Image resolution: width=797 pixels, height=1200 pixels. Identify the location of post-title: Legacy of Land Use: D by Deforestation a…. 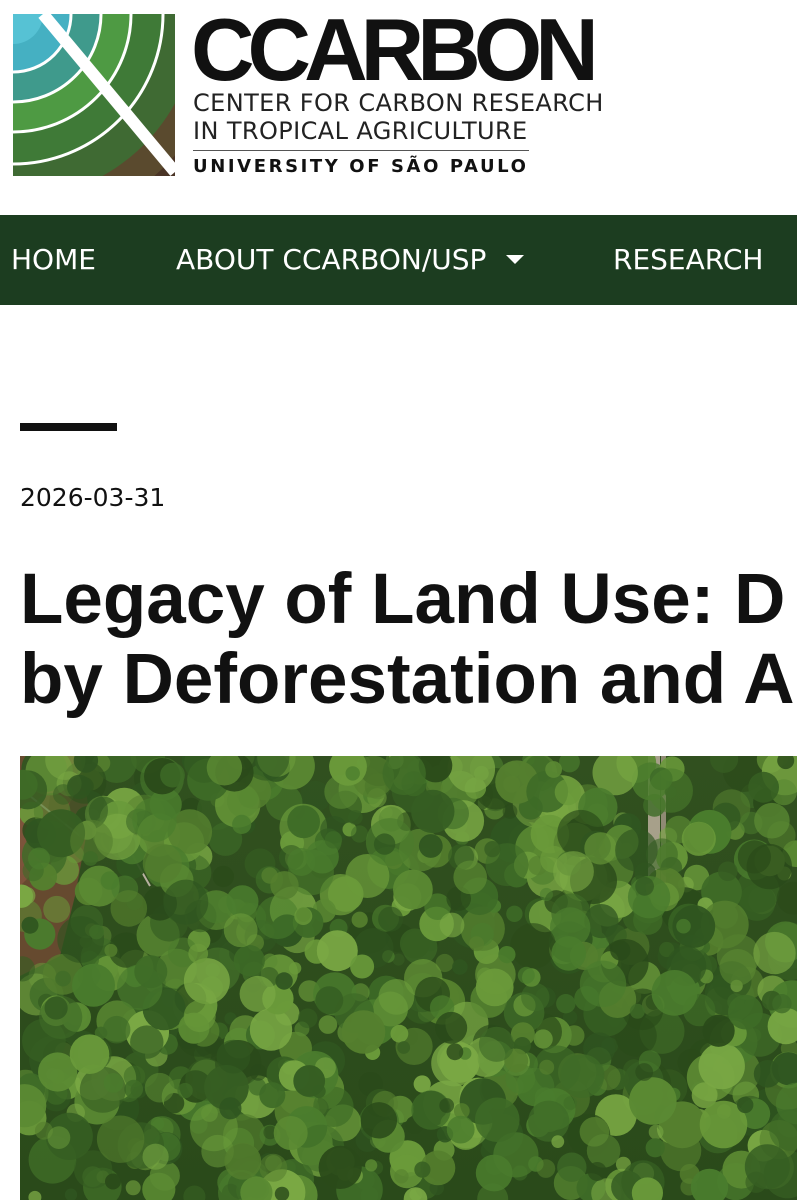
(408, 640).